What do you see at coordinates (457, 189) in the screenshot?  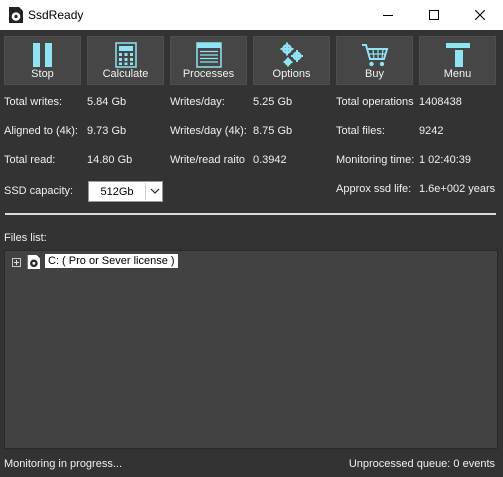 I see `ssd-life-value: 1.6e+002 years` at bounding box center [457, 189].